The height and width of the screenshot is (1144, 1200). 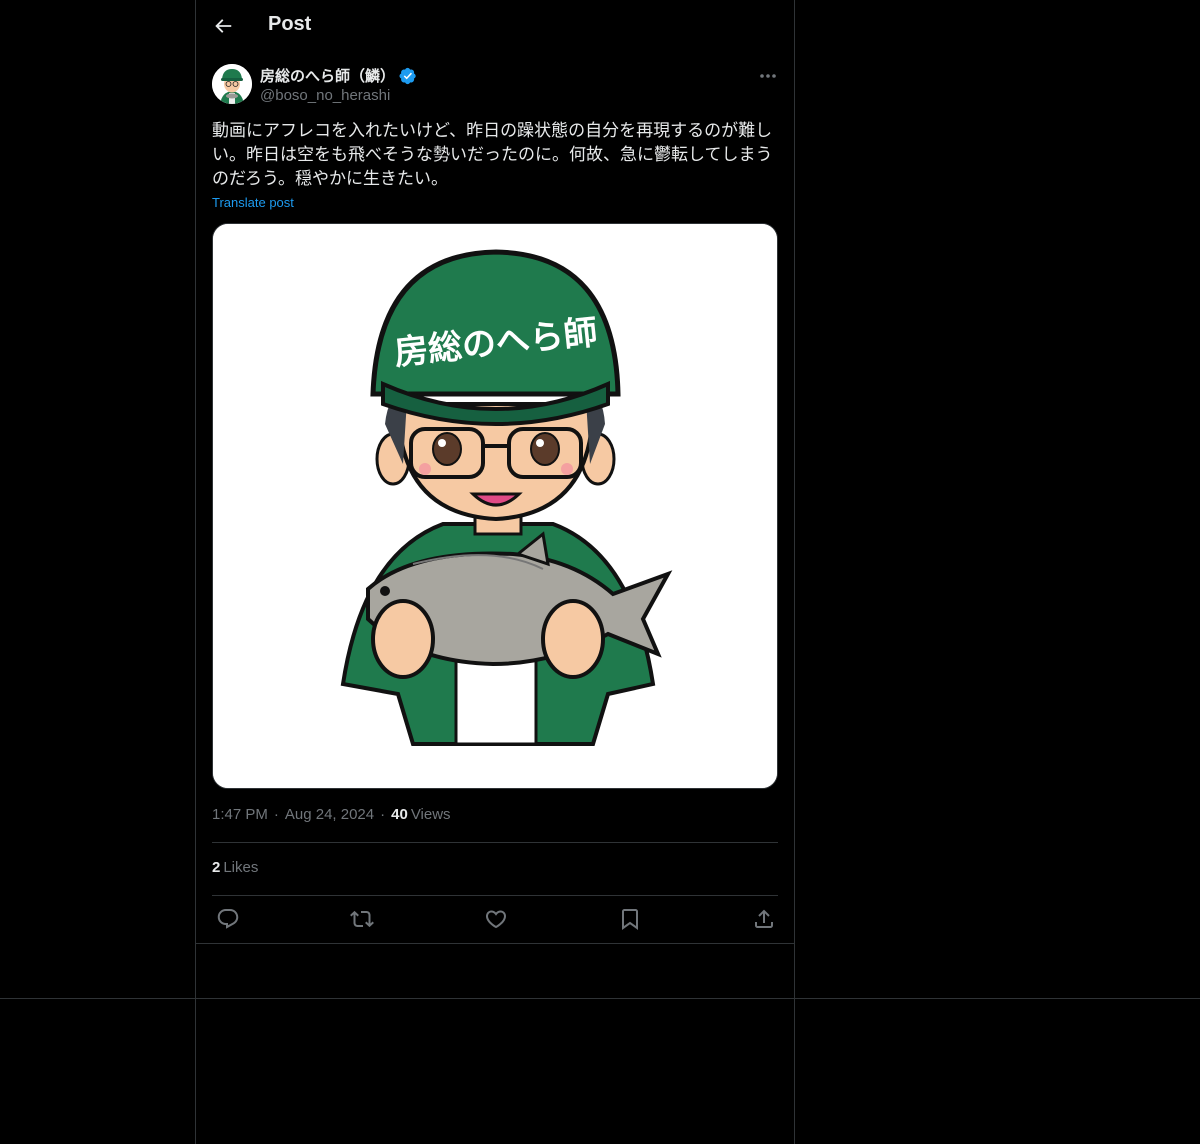 I want to click on likes-count: 2, so click(x=216, y=867).